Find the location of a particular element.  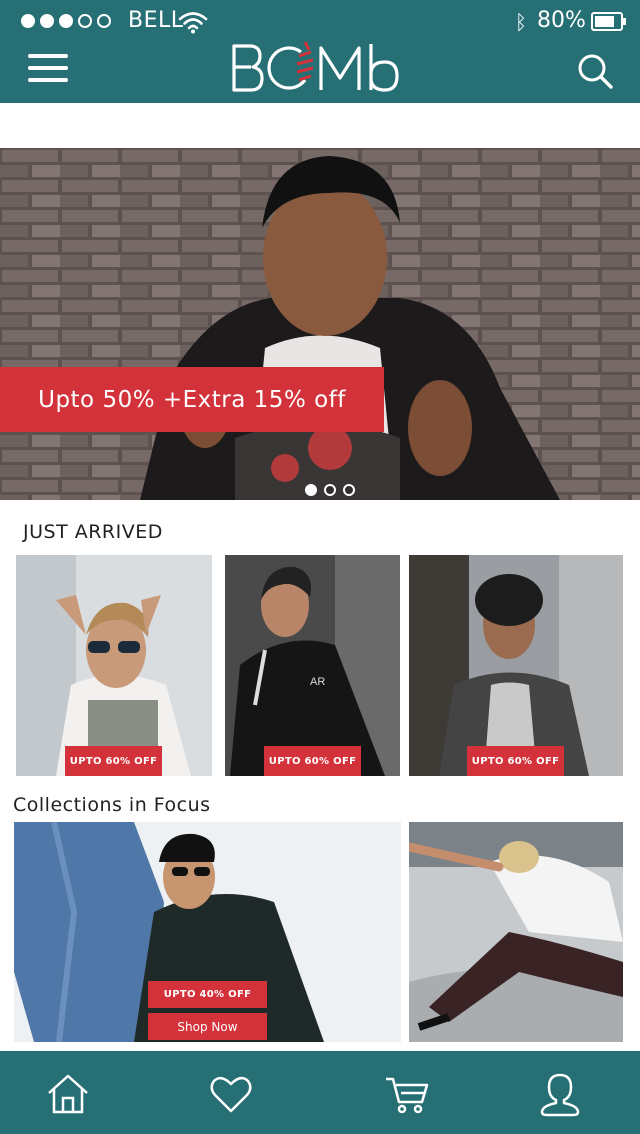

collection-card is located at coordinates (516, 932).